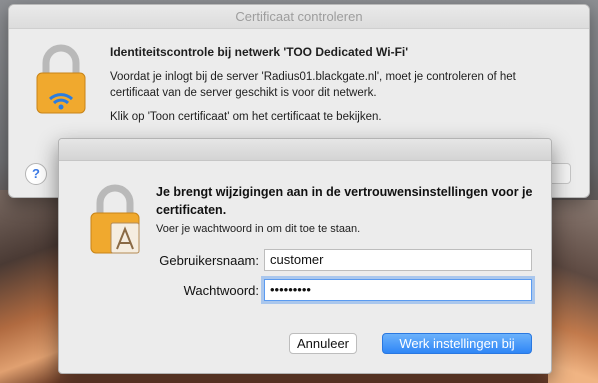 The height and width of the screenshot is (383, 598). Describe the element at coordinates (398, 290) in the screenshot. I see `password-field: •••••••••` at that location.